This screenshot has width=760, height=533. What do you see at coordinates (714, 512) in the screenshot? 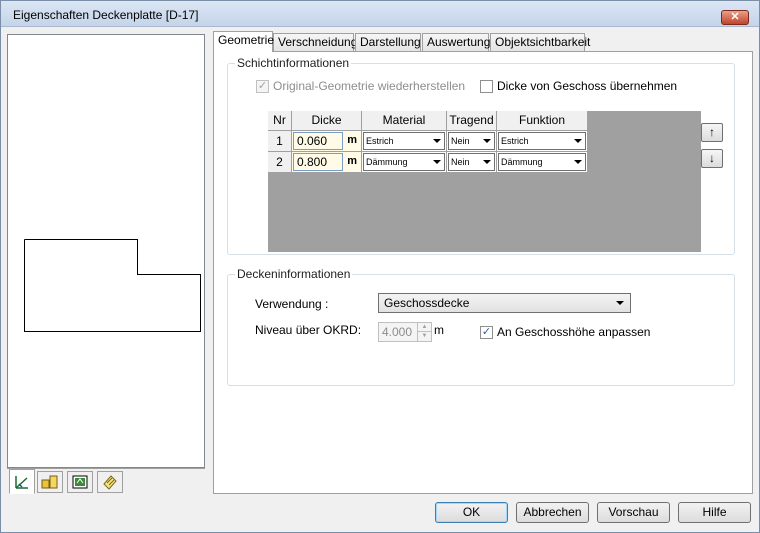
I see `help-button: Hilfe` at bounding box center [714, 512].